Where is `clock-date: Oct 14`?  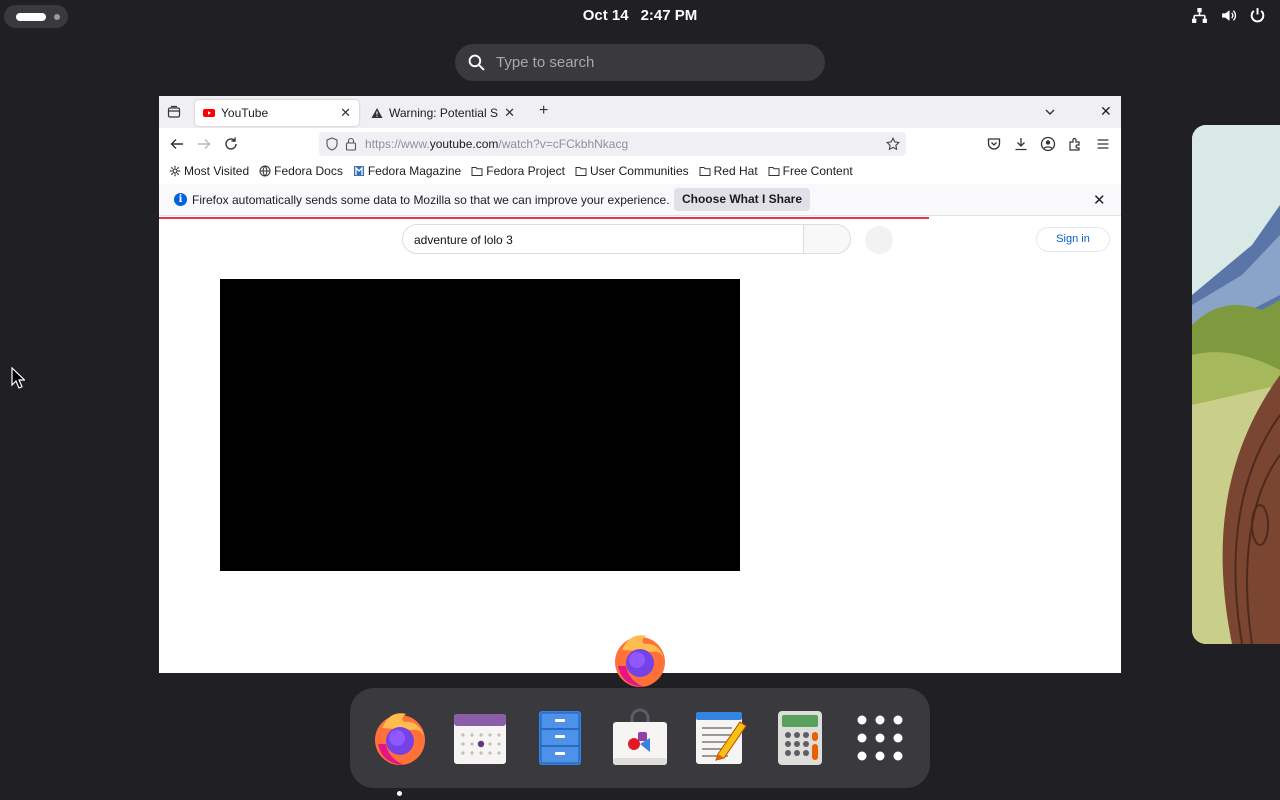 clock-date: Oct 14 is located at coordinates (605, 15).